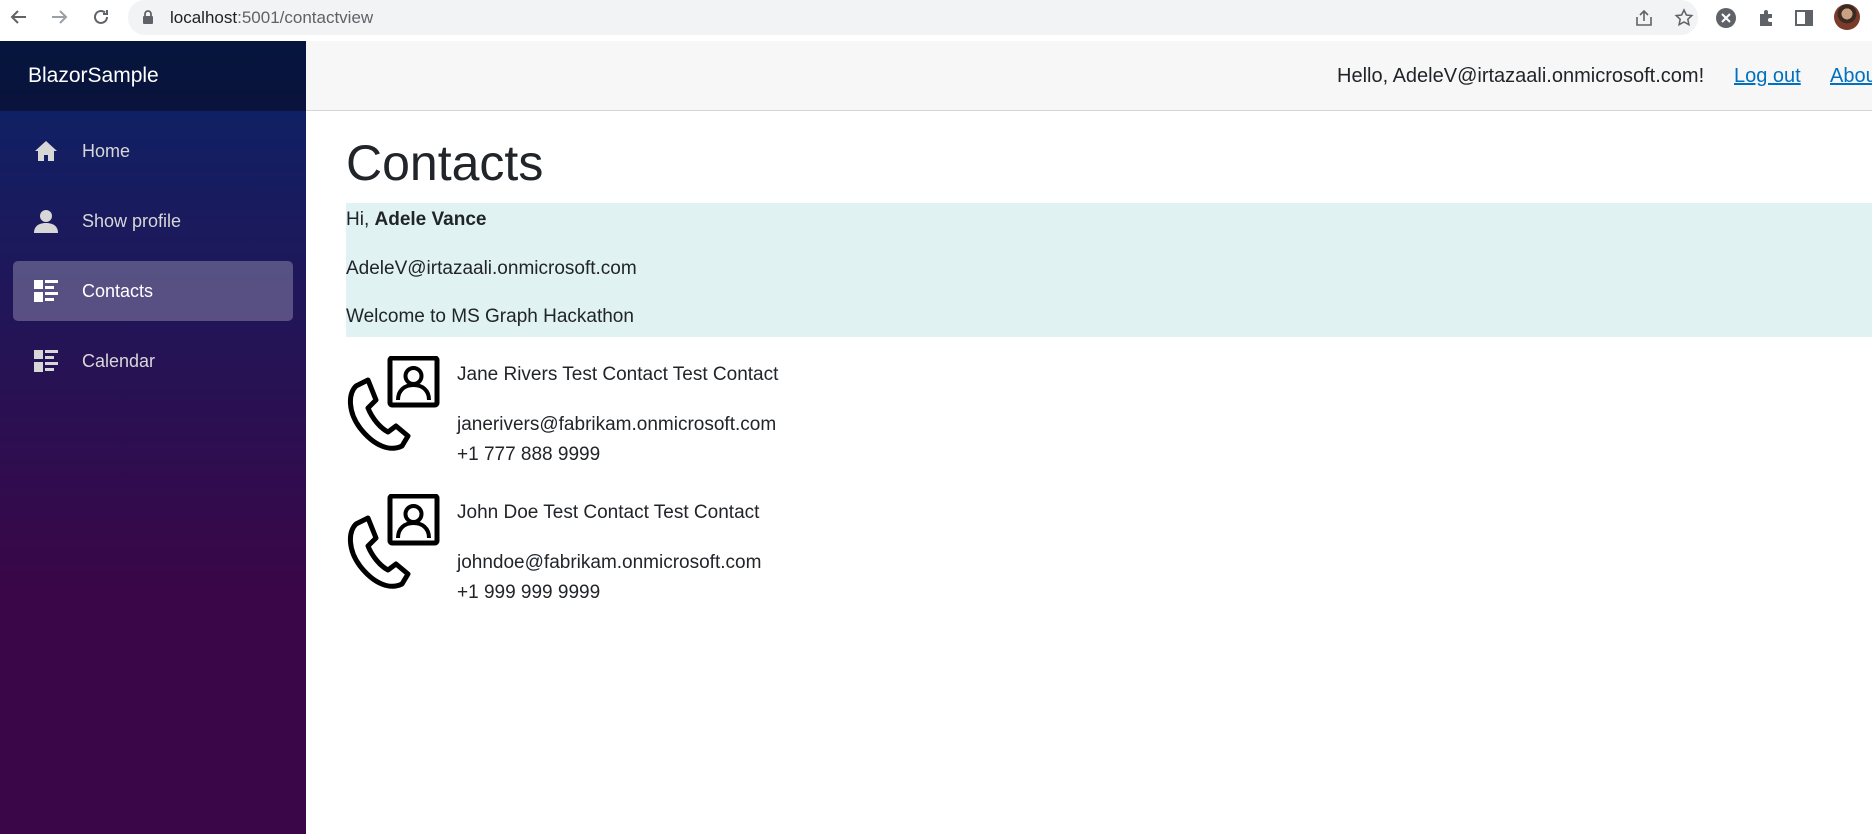  I want to click on contact-name: Jane Rivers Test Contact Test Contact, so click(618, 374).